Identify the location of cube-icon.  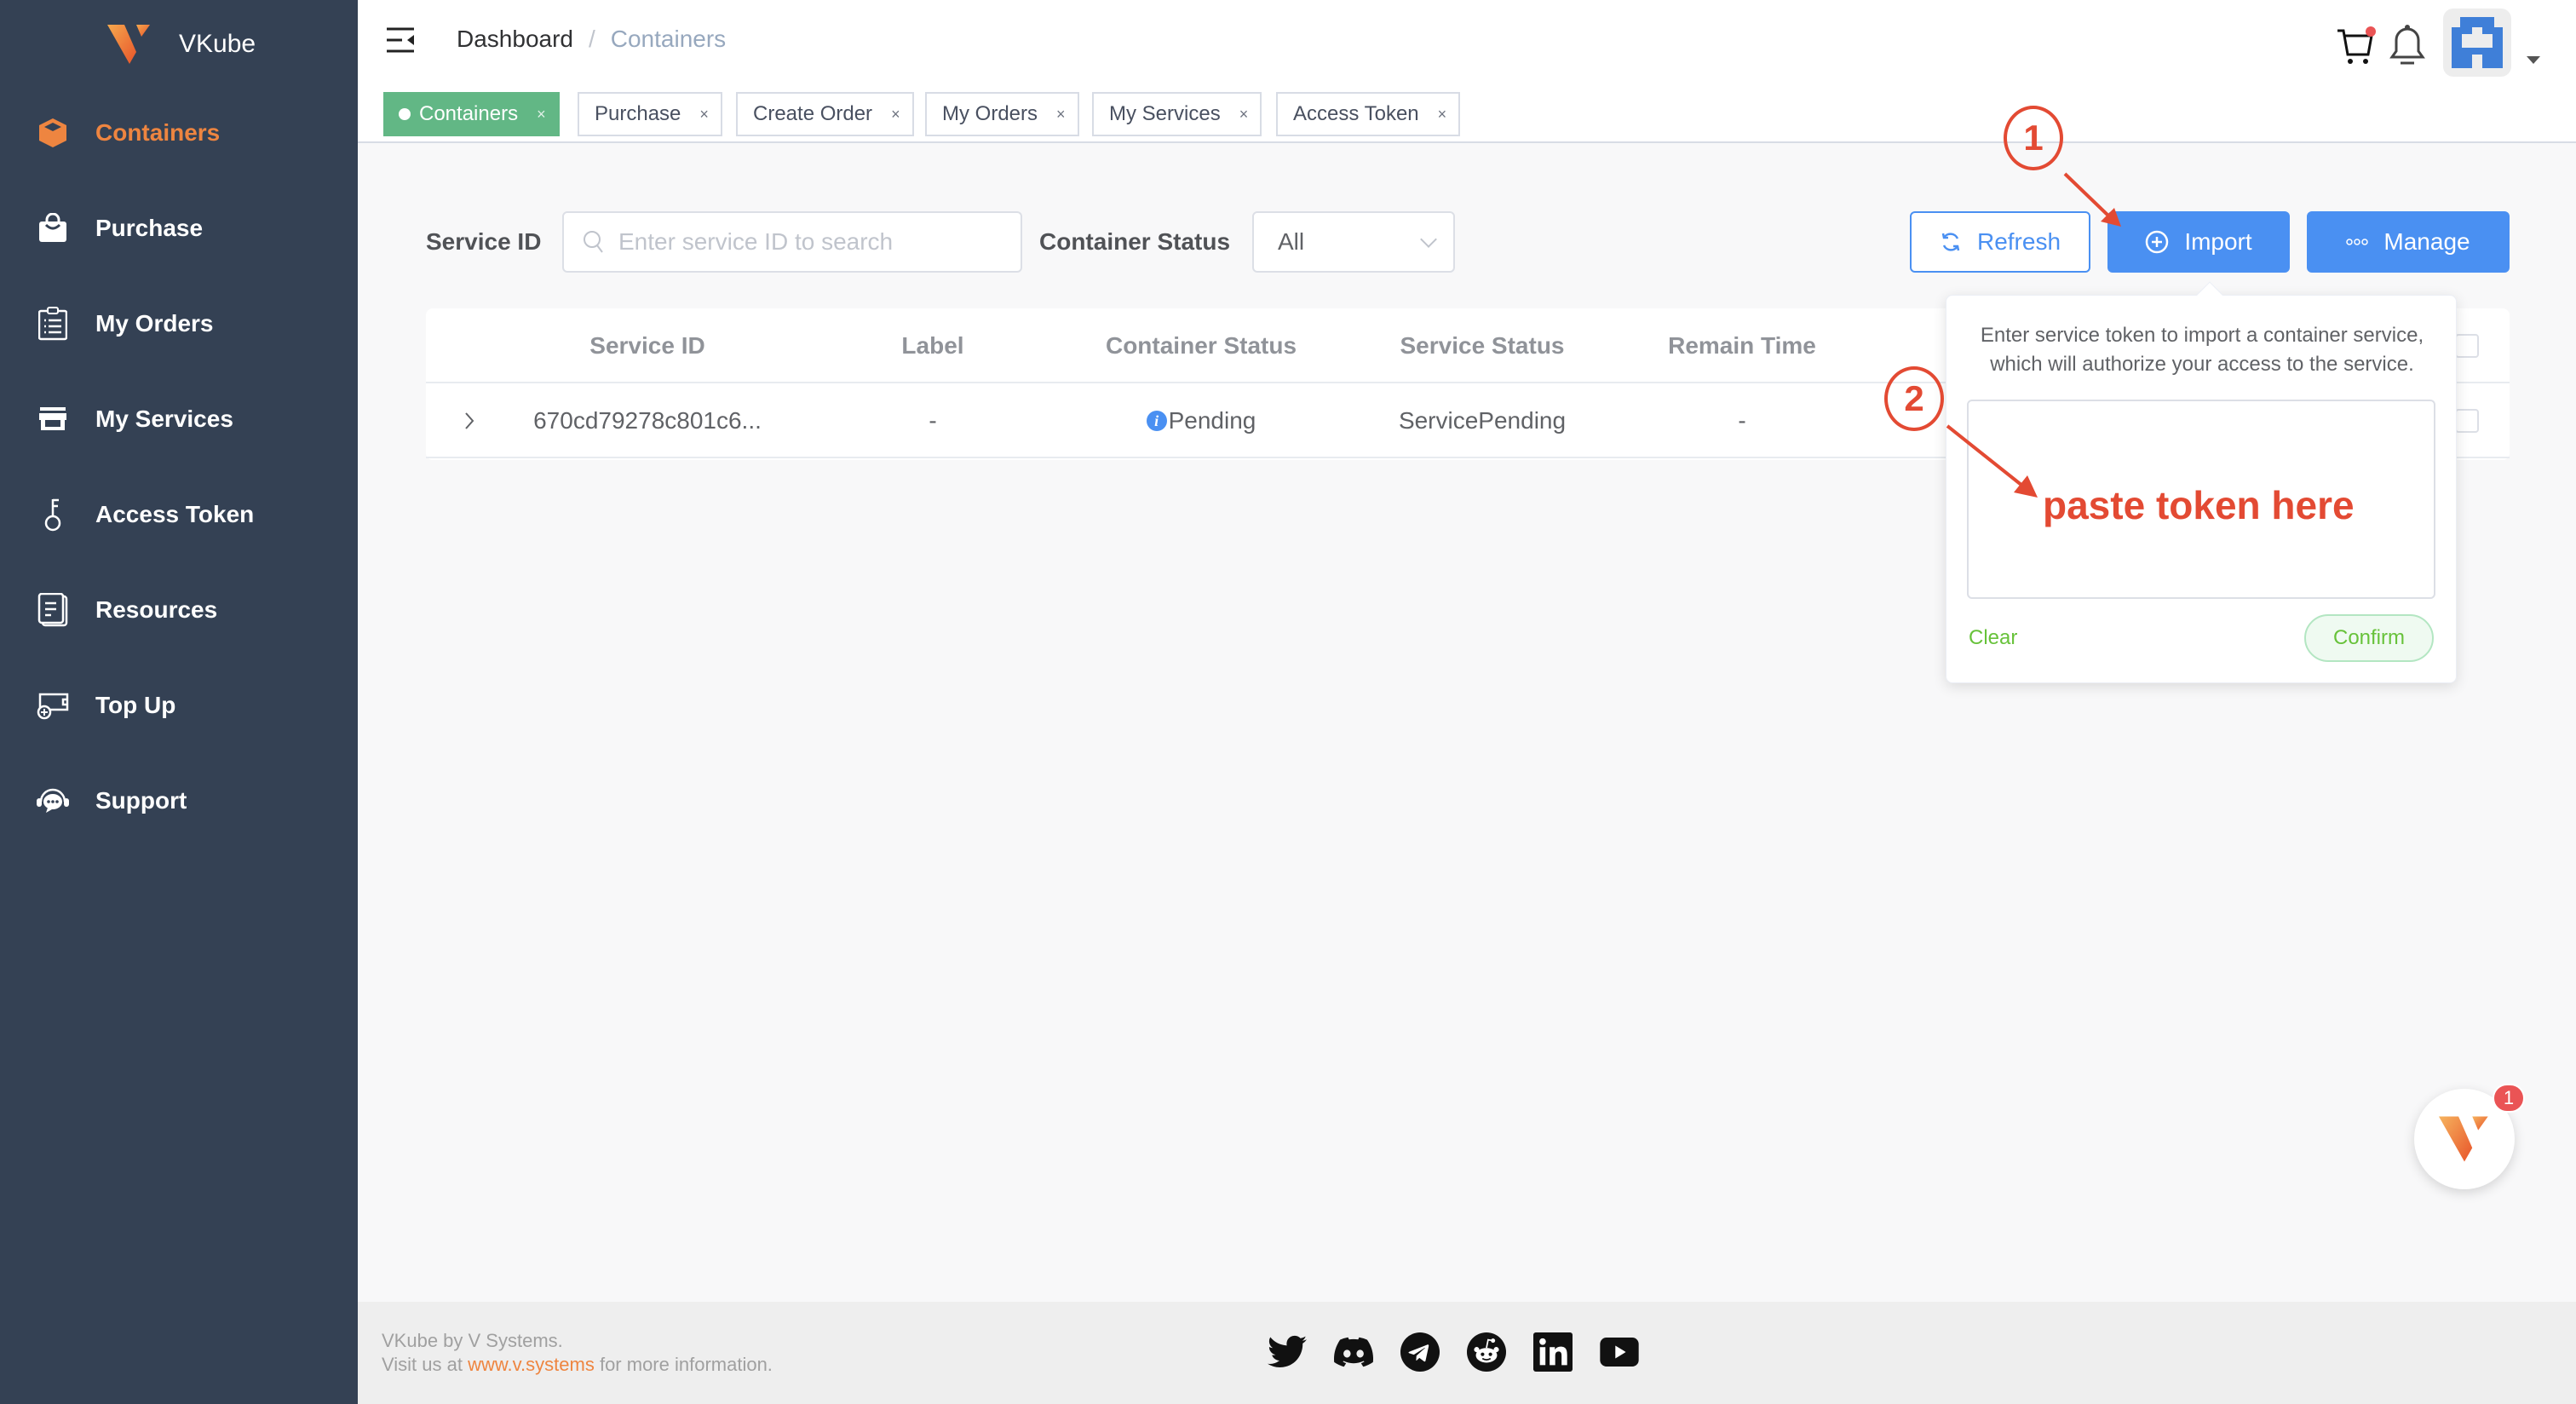
(53, 133).